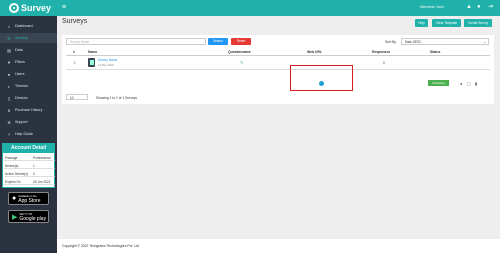 This screenshot has width=500, height=253. I want to click on column-header: Web URL, so click(315, 52).